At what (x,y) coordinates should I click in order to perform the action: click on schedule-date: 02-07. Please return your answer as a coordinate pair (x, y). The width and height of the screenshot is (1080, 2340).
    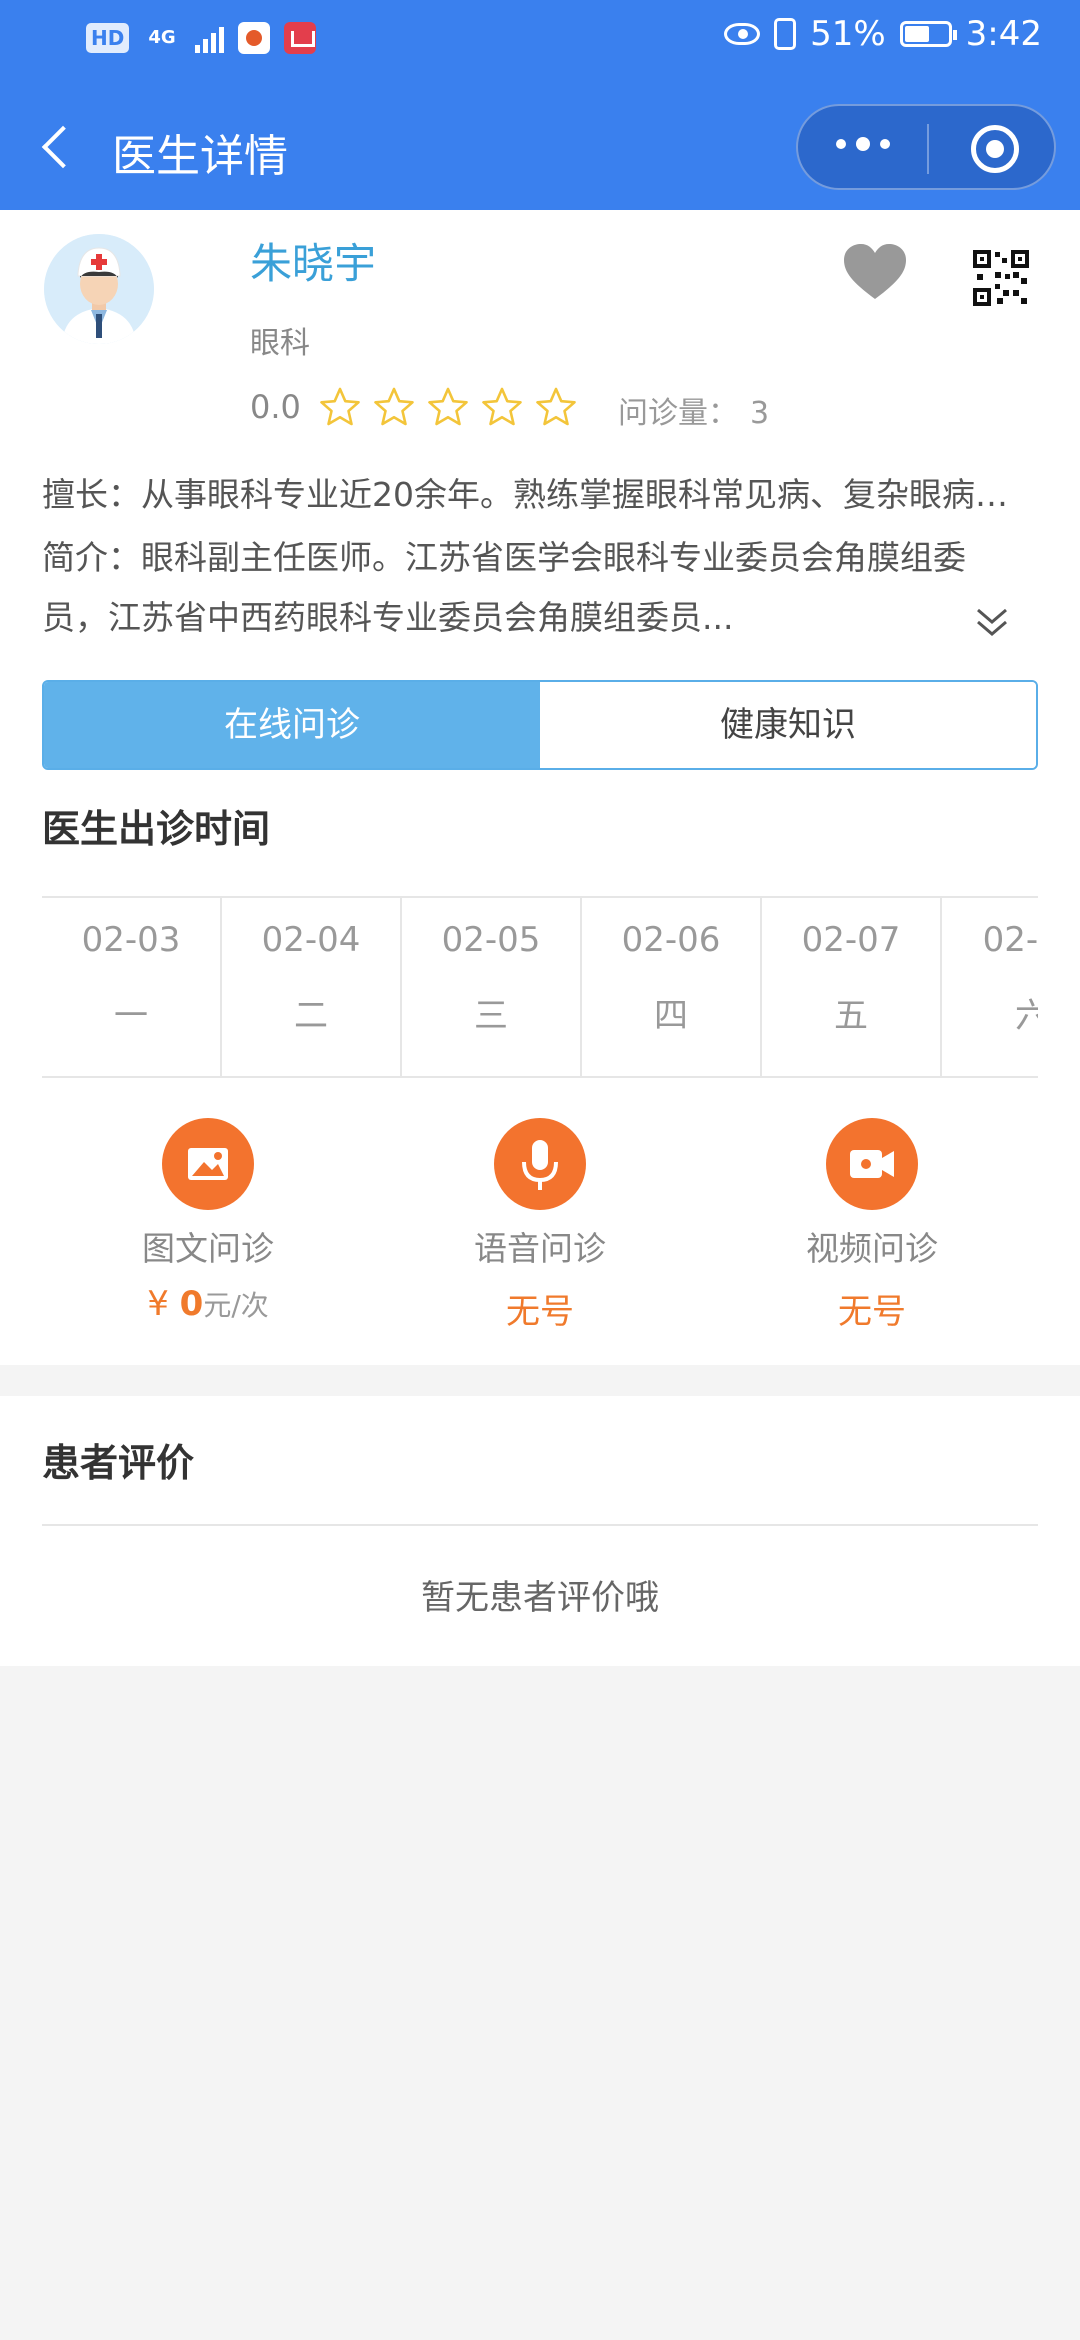
    Looking at the image, I should click on (851, 940).